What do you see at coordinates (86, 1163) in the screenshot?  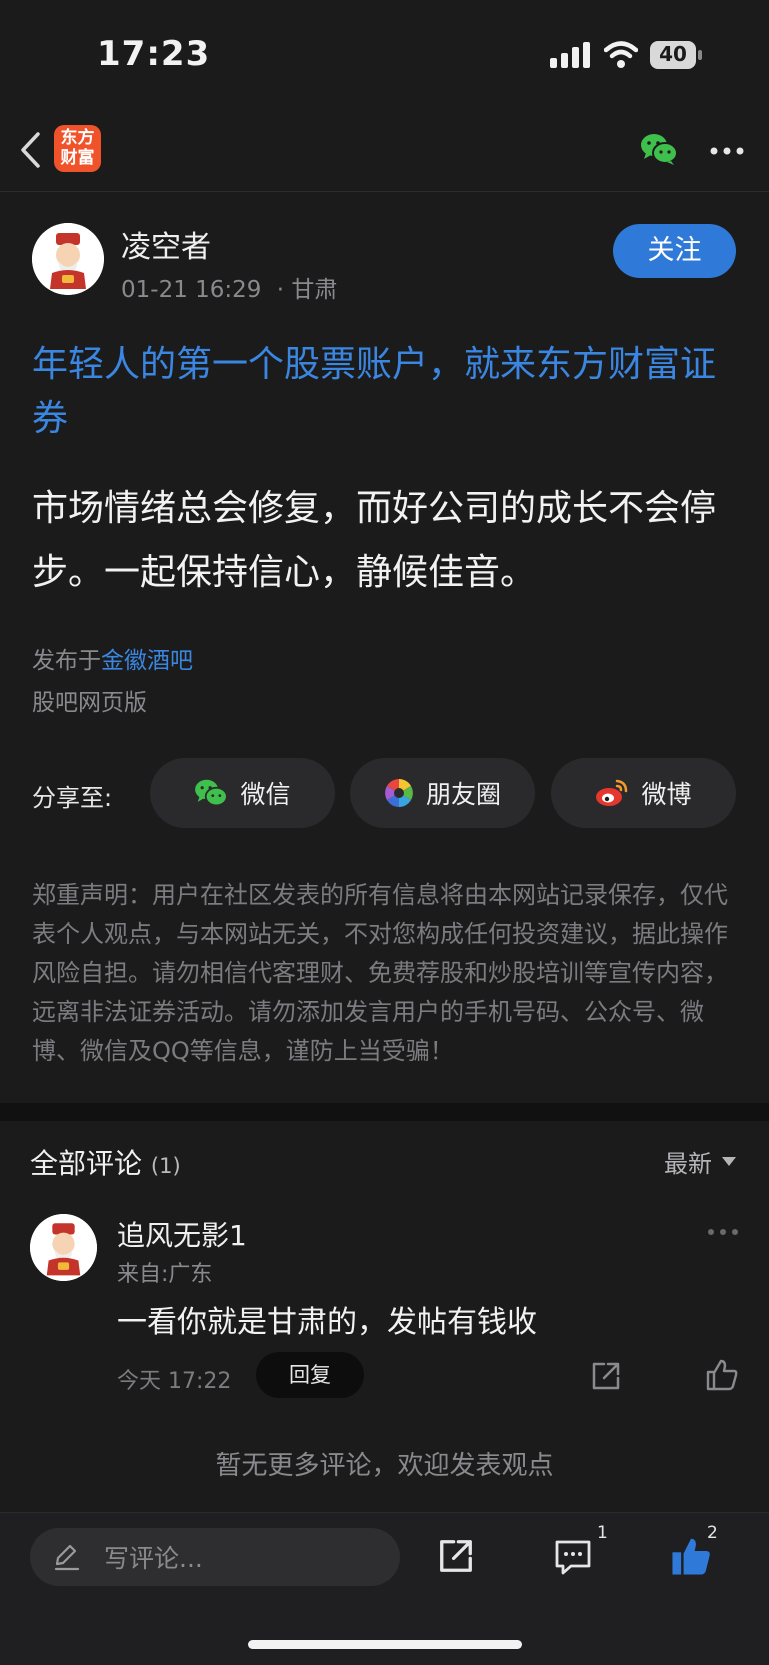 I see `comments-title: 全部评论` at bounding box center [86, 1163].